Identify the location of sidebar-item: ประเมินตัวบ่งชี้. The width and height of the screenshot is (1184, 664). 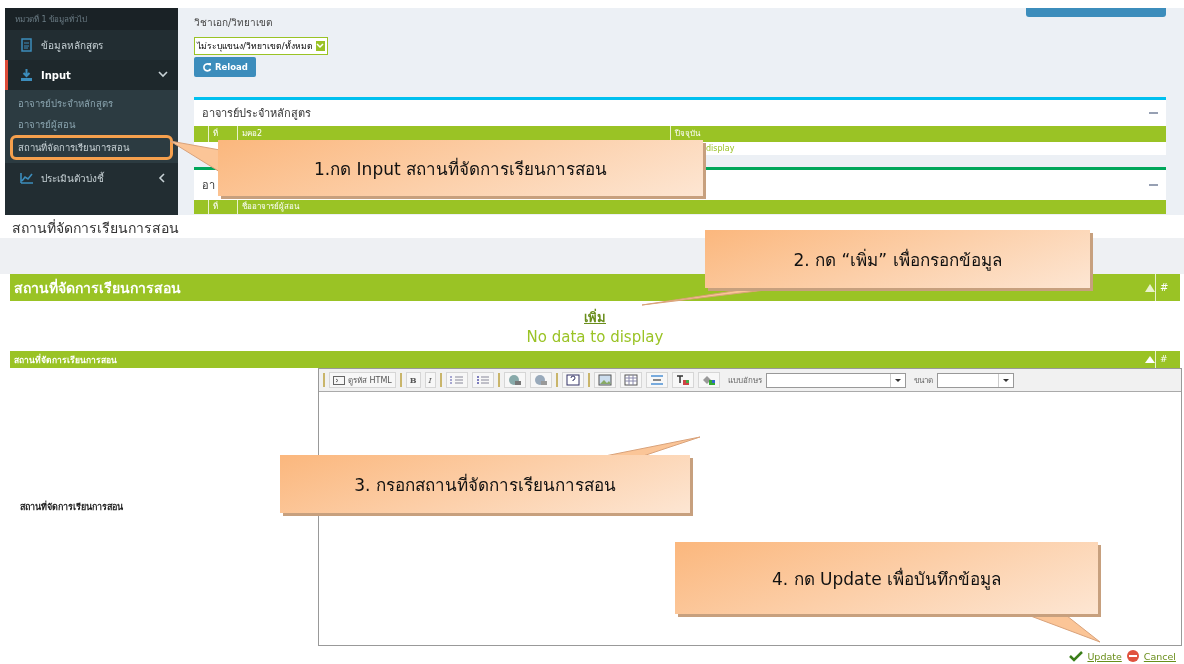
(91, 178).